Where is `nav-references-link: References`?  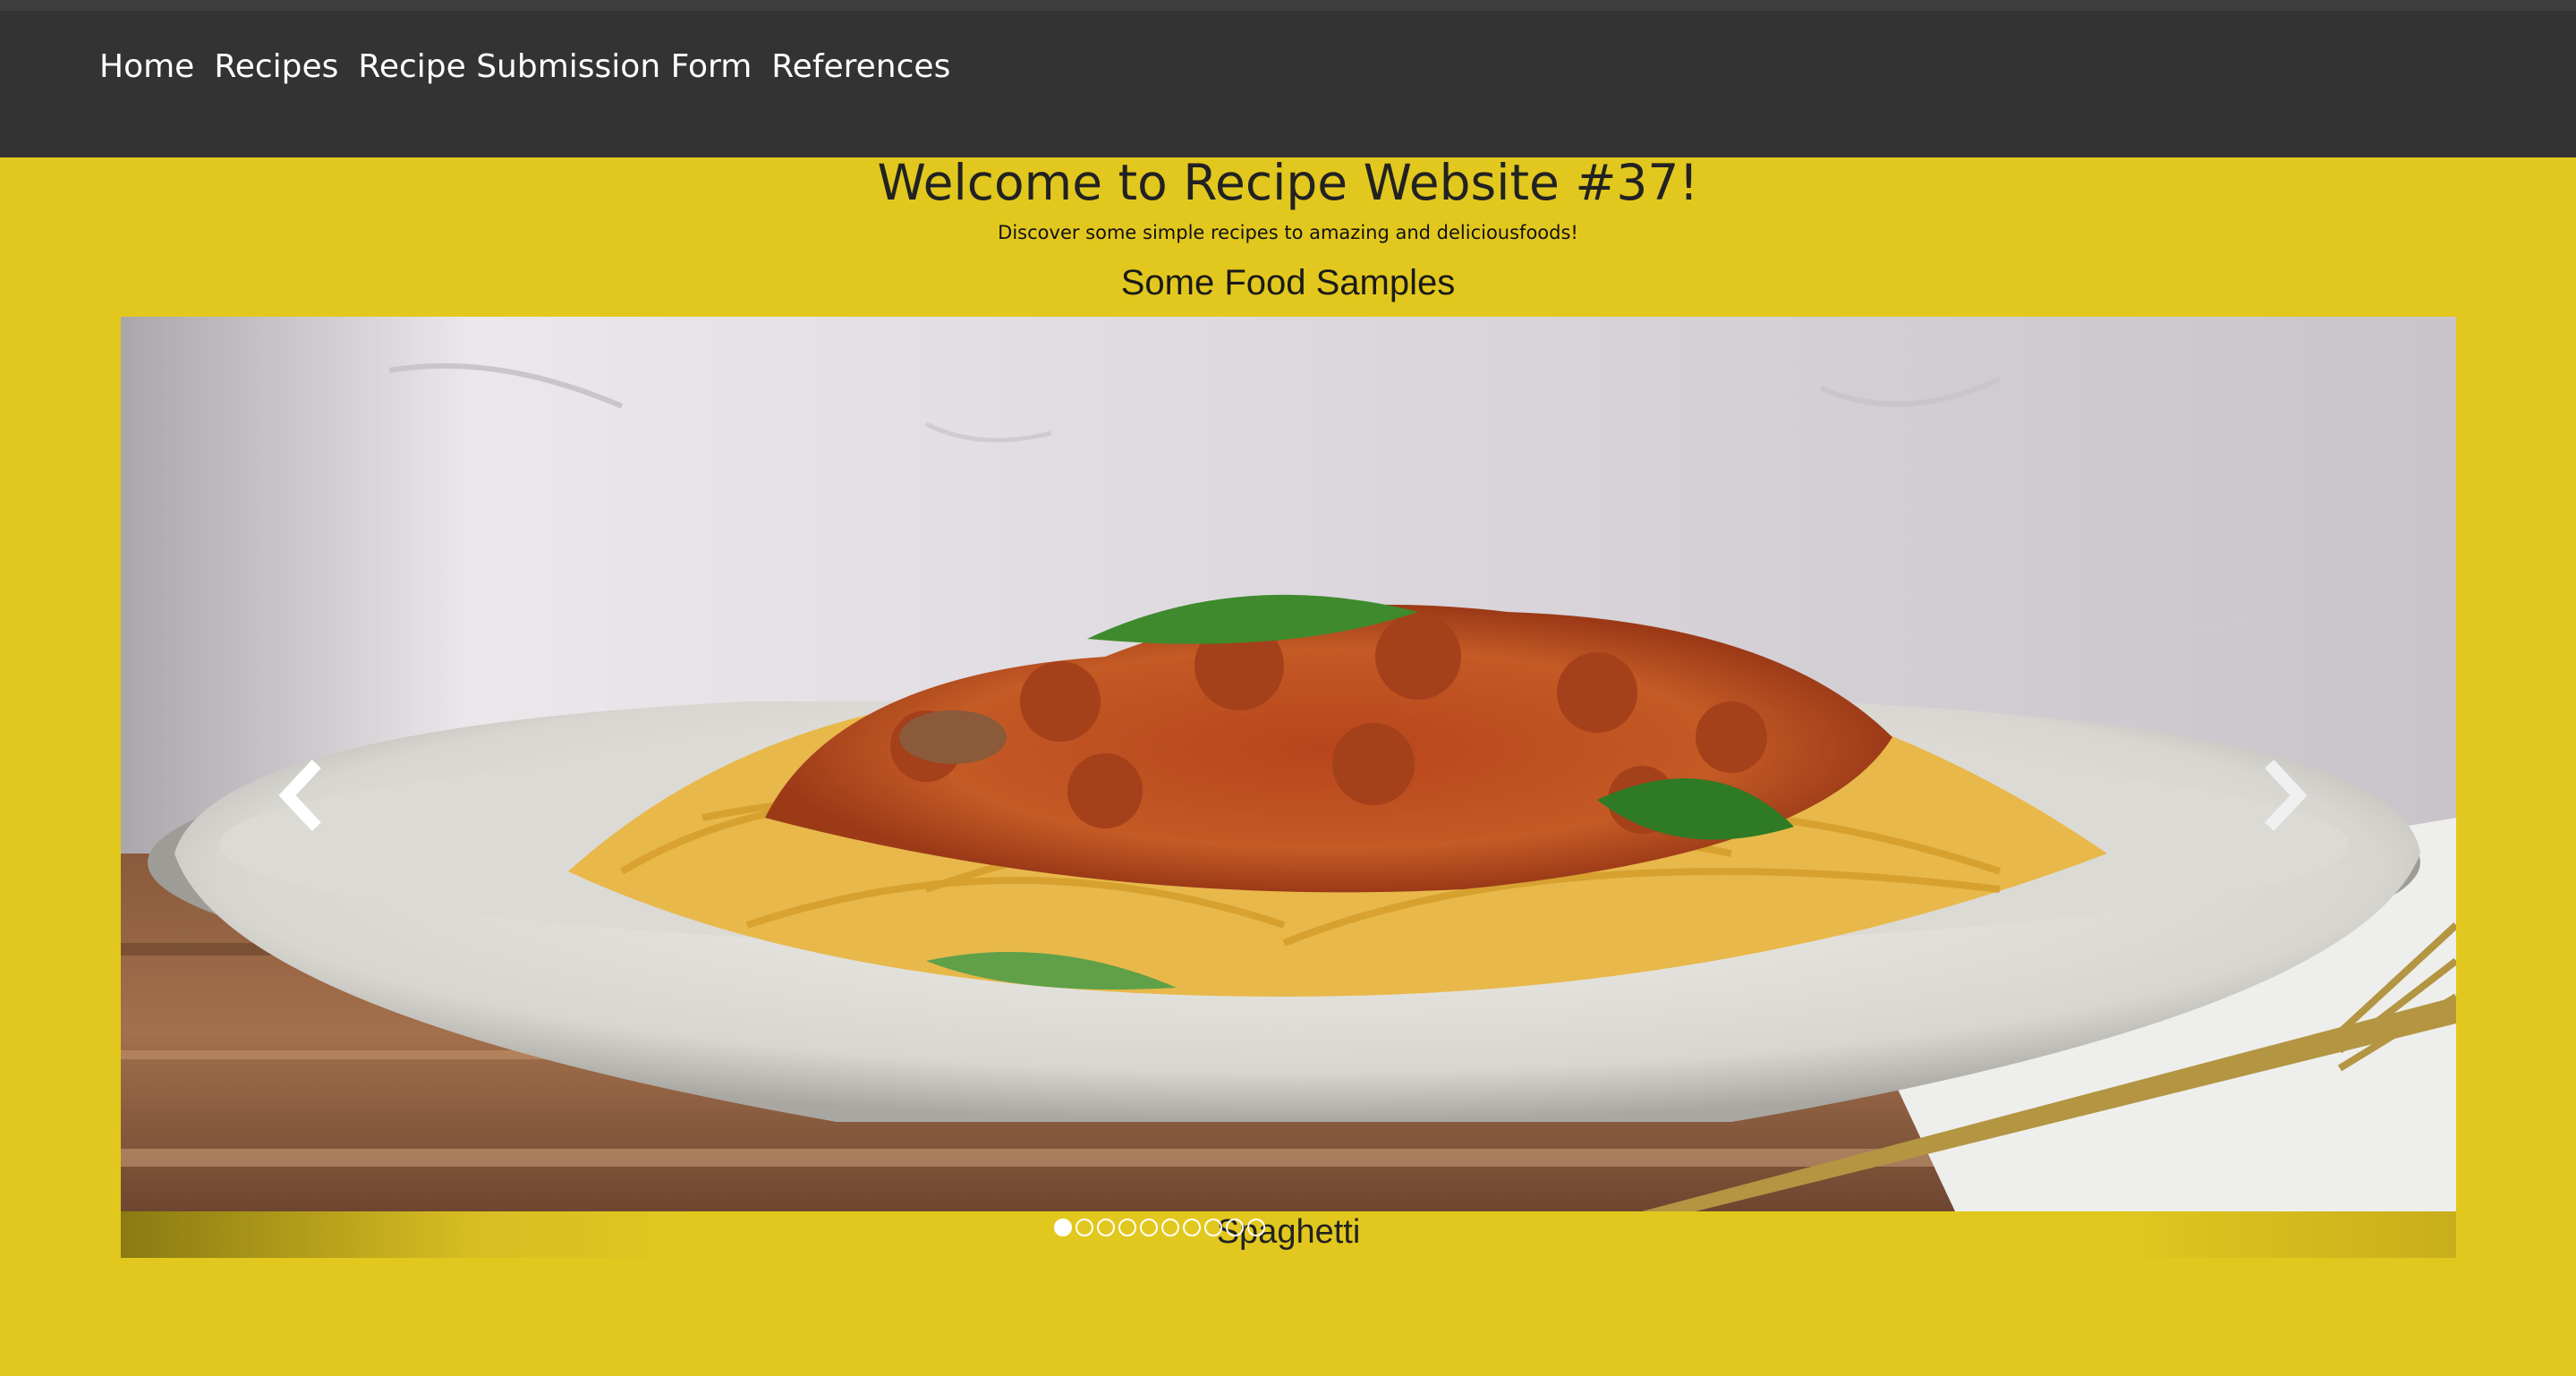
nav-references-link: References is located at coordinates (860, 66).